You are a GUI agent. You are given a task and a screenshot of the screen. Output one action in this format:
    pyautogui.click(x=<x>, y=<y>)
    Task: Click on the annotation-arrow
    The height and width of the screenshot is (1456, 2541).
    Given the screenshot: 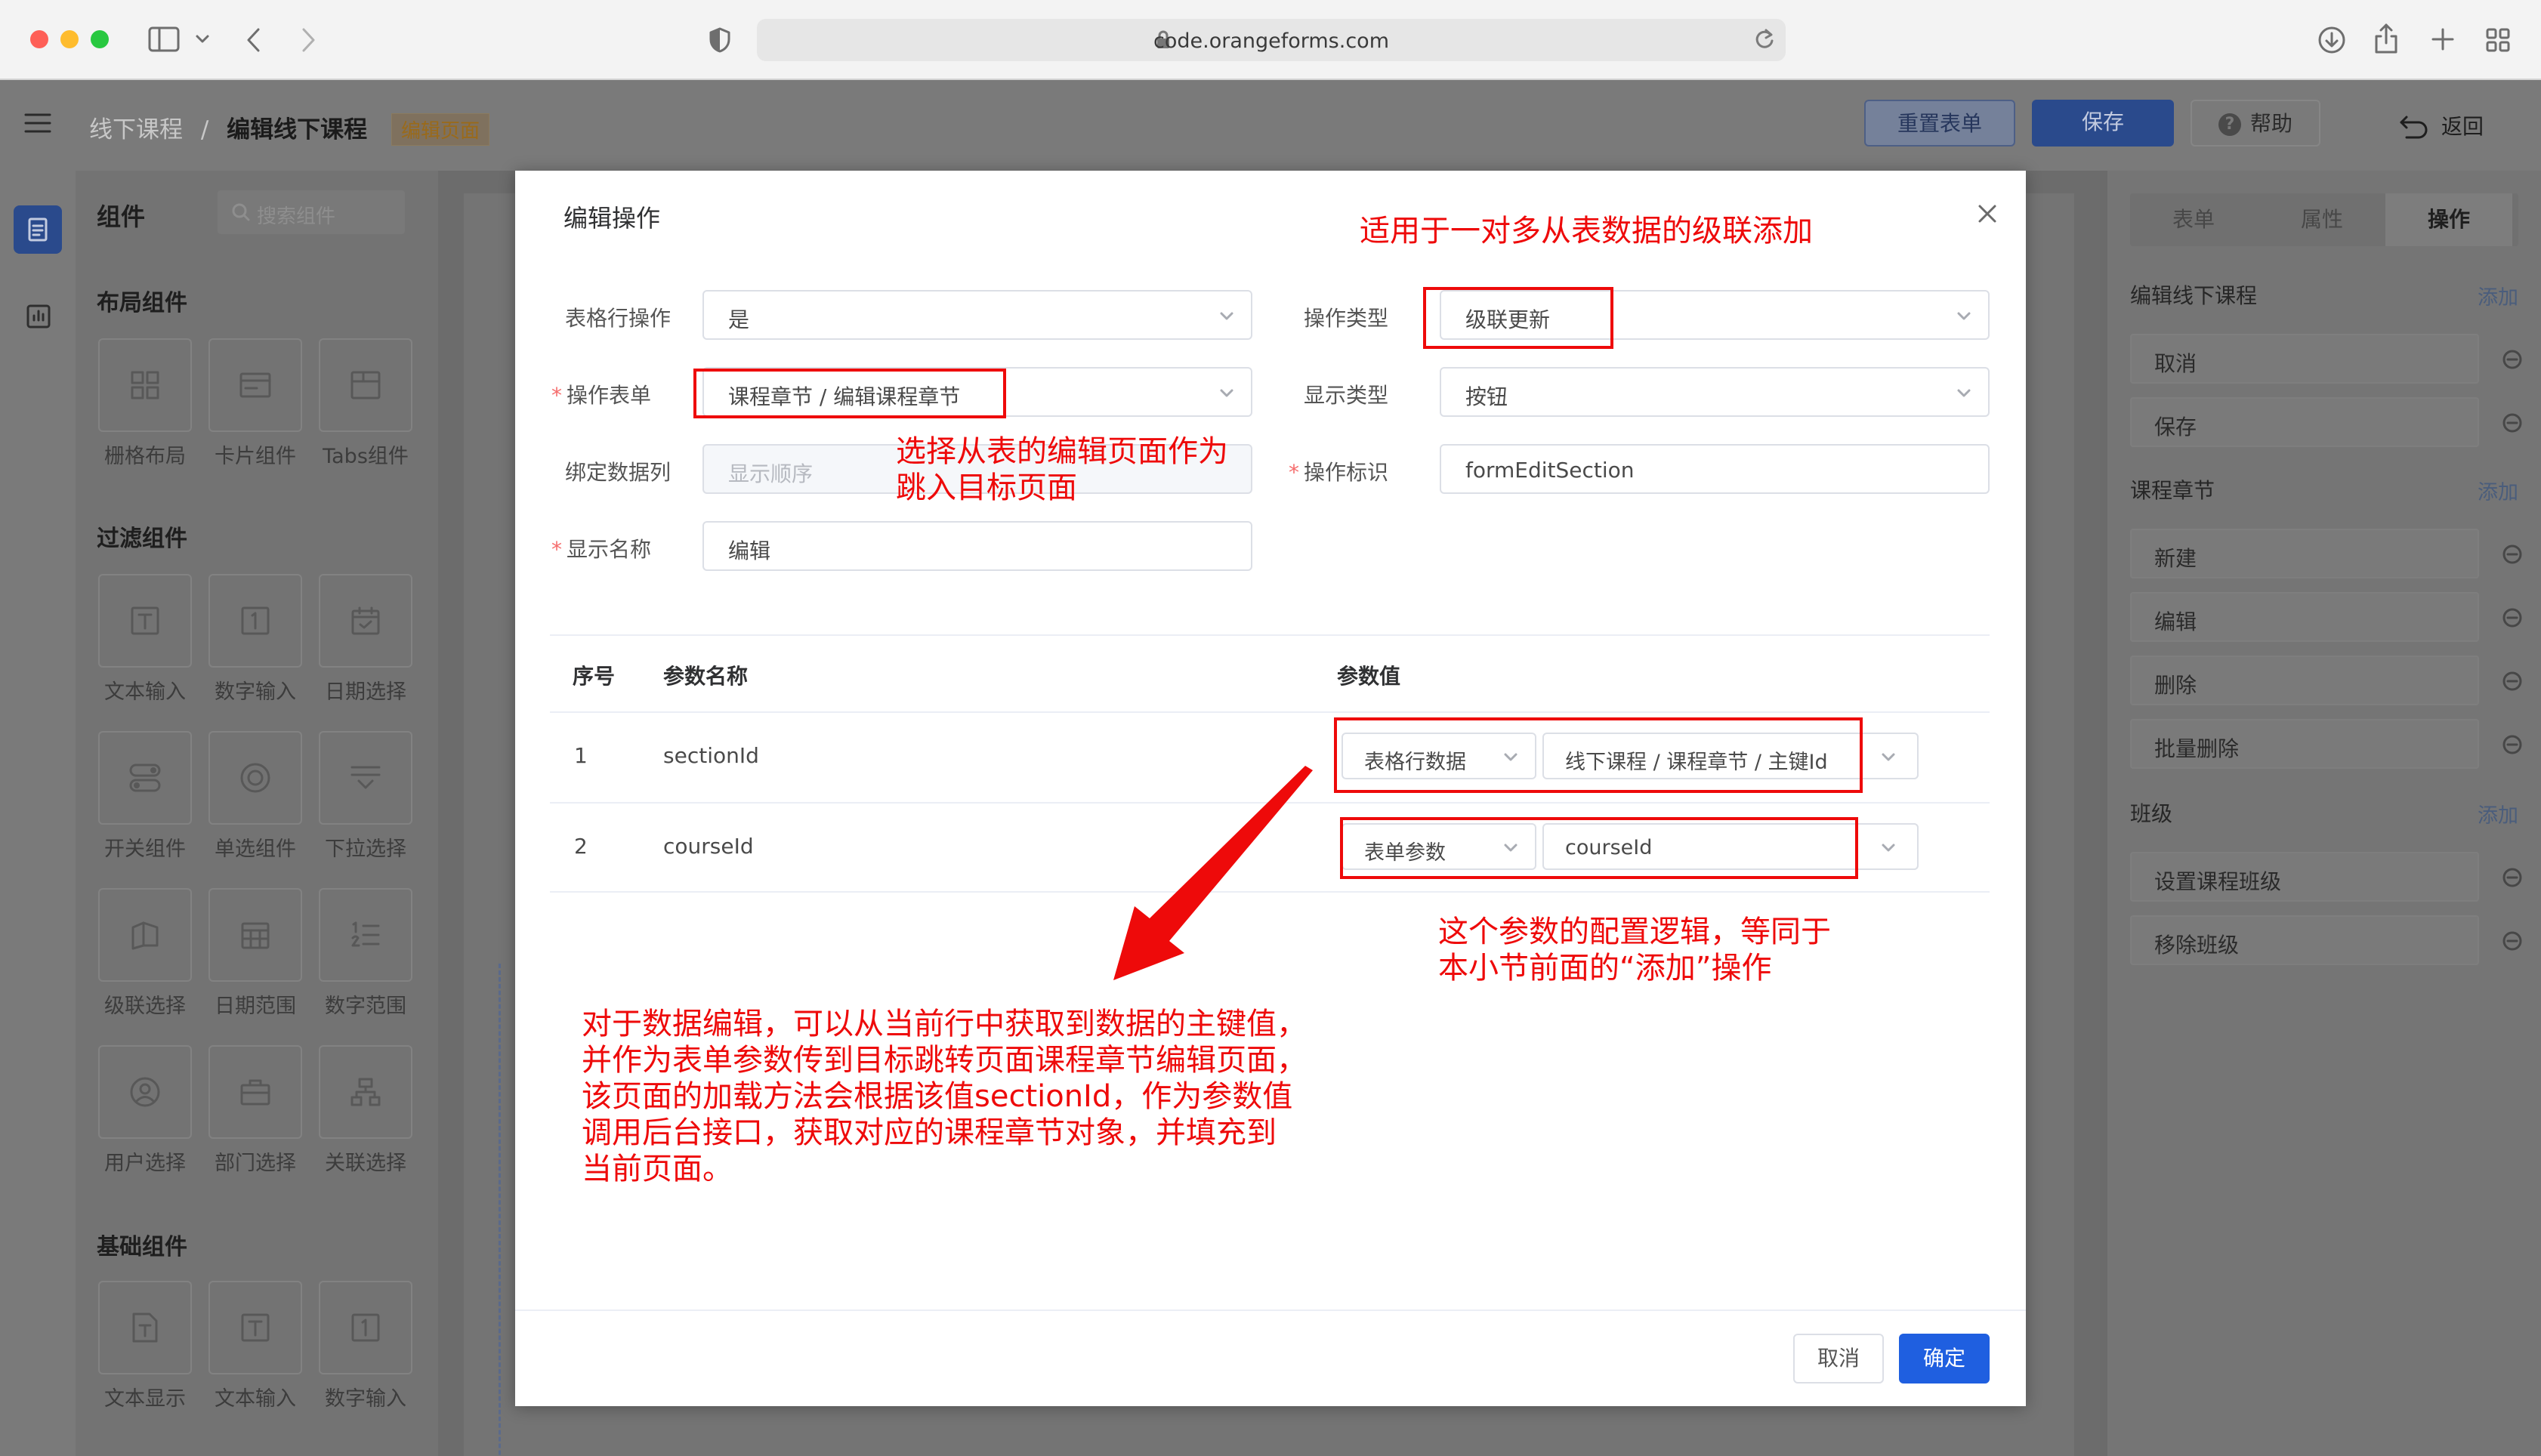 What is the action you would take?
    pyautogui.click(x=1213, y=873)
    